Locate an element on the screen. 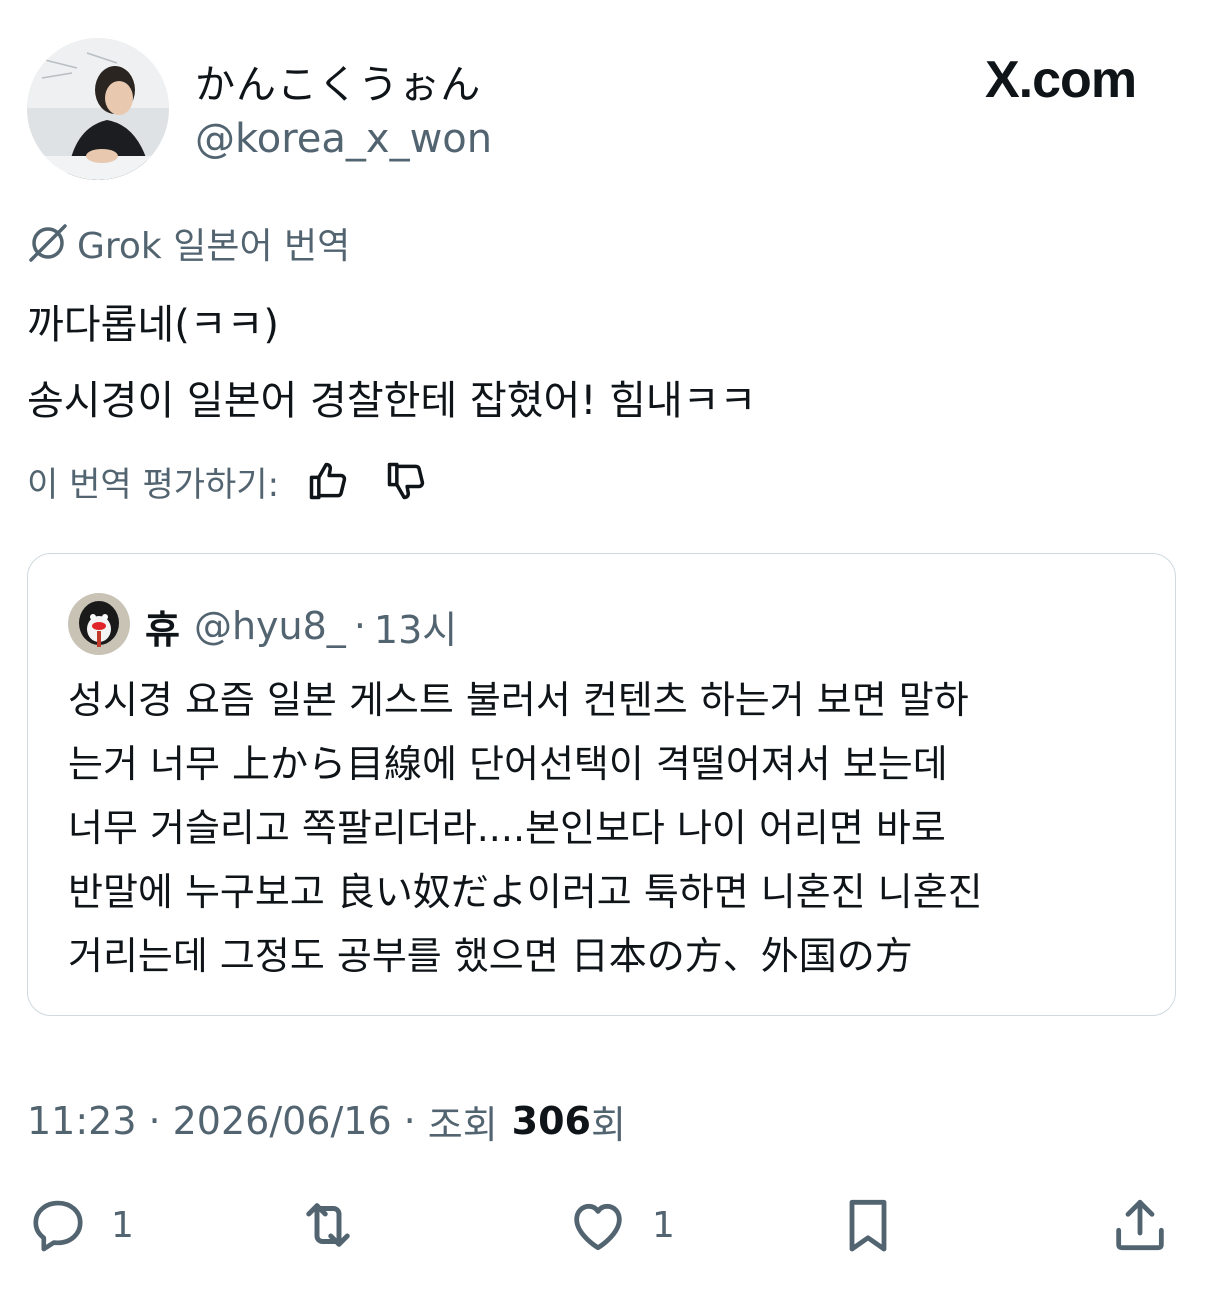  heart-icon is located at coordinates (598, 1227).